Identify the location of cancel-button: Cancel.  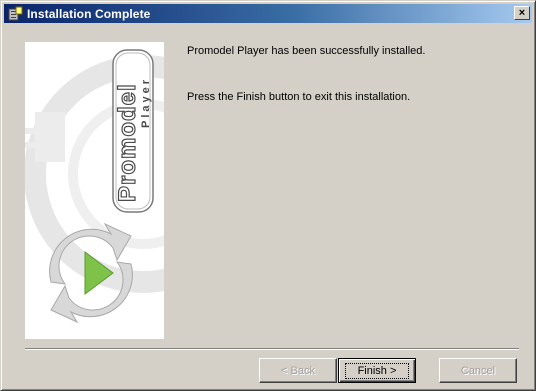
(478, 370).